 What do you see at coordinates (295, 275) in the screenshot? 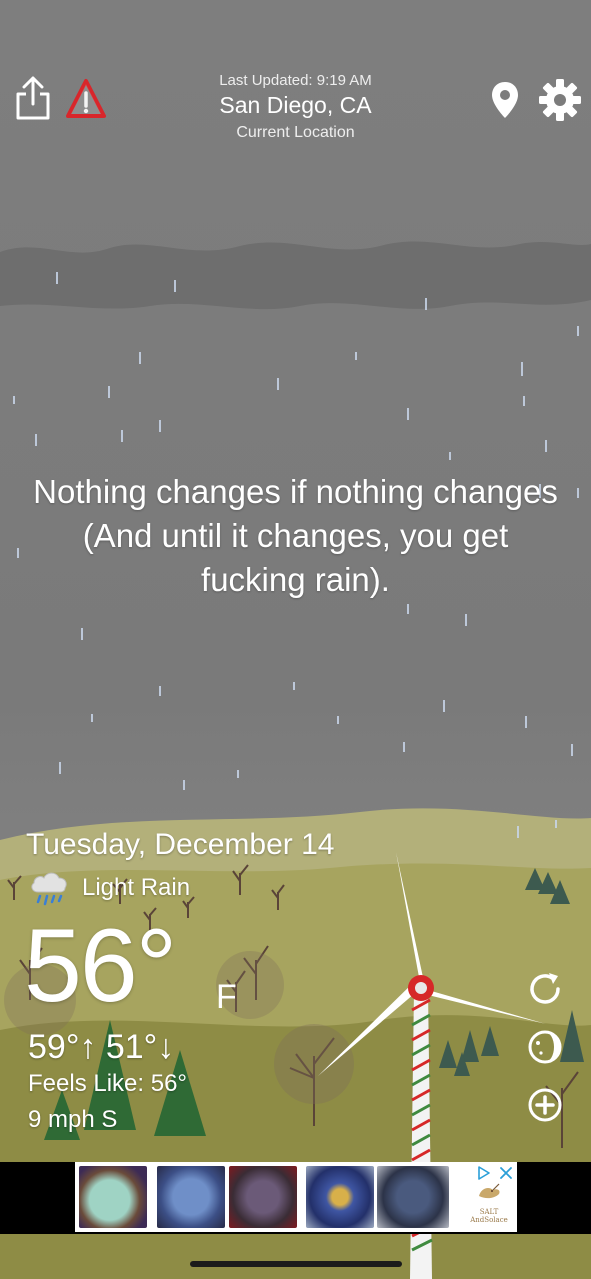
I see `cloud-bank` at bounding box center [295, 275].